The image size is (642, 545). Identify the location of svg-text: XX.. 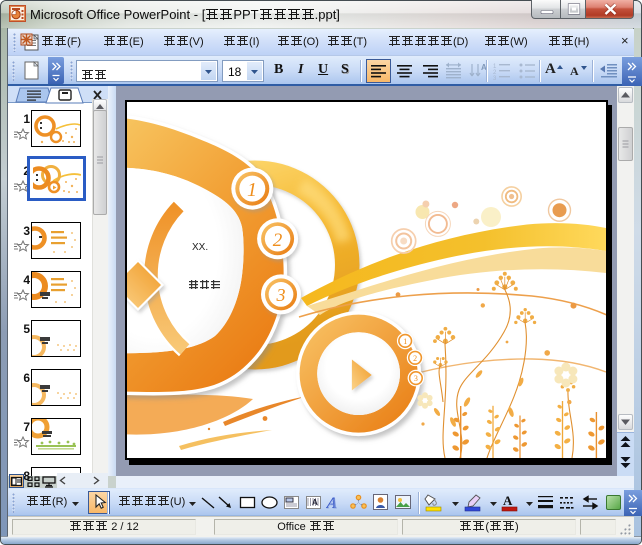
(200, 247).